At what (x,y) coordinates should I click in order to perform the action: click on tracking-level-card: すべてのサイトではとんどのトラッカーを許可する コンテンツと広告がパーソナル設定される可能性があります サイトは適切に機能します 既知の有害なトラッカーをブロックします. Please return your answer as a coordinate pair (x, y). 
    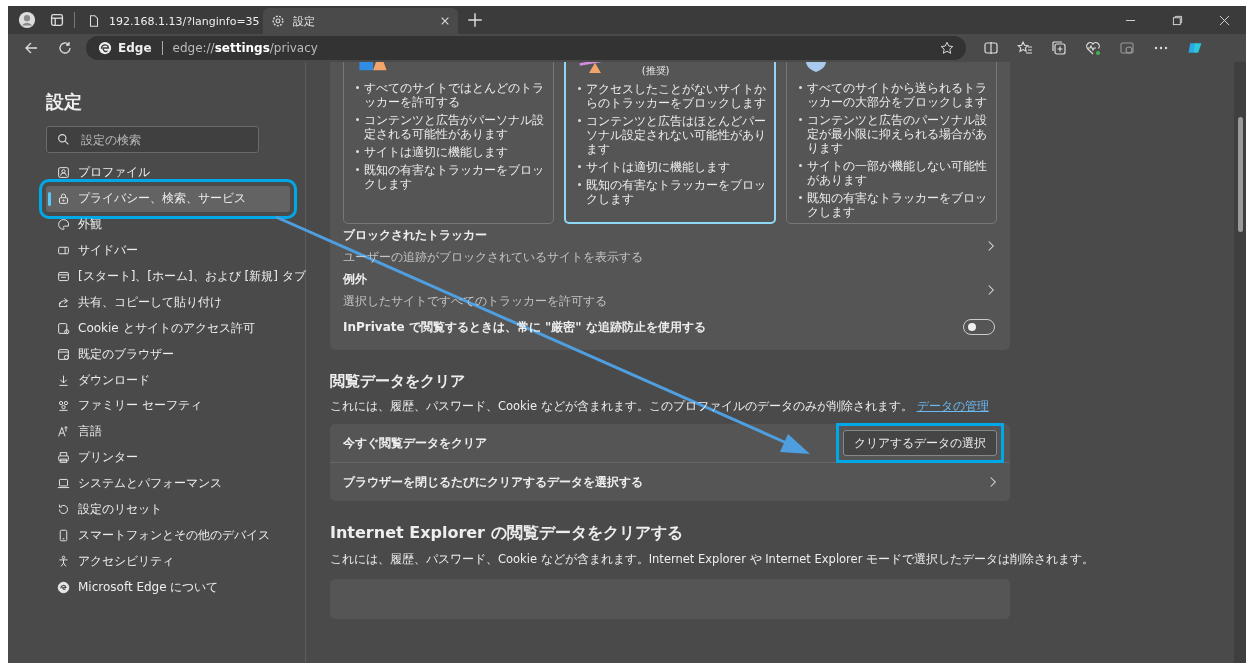
    Looking at the image, I should click on (448, 143).